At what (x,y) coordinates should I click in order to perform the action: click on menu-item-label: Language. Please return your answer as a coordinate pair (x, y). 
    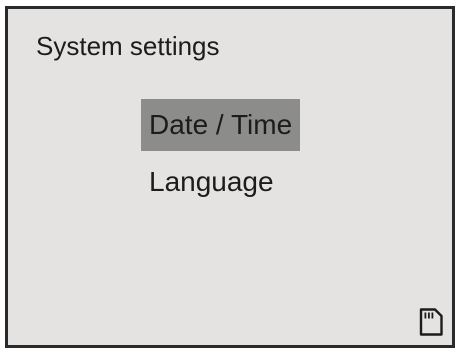
    Looking at the image, I should click on (211, 181).